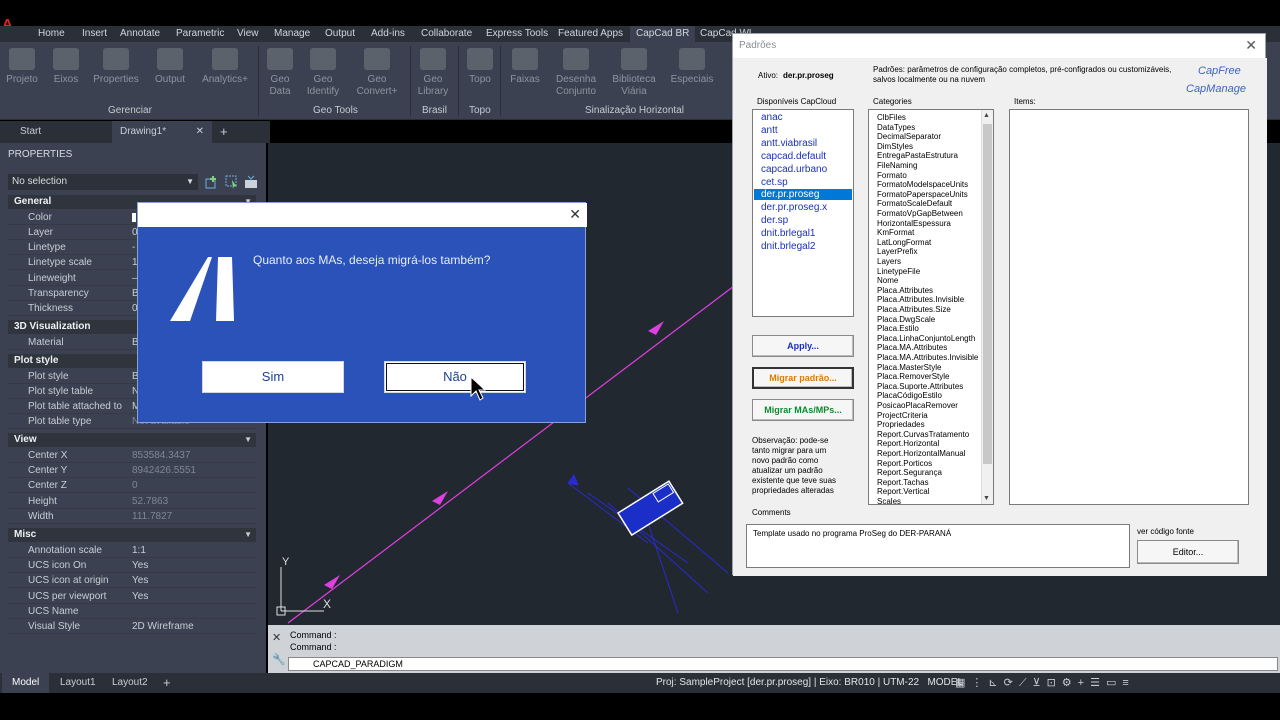 The height and width of the screenshot is (720, 1280). Describe the element at coordinates (162, 132) in the screenshot. I see `tab-drawing1: Drawing1* ✕` at that location.